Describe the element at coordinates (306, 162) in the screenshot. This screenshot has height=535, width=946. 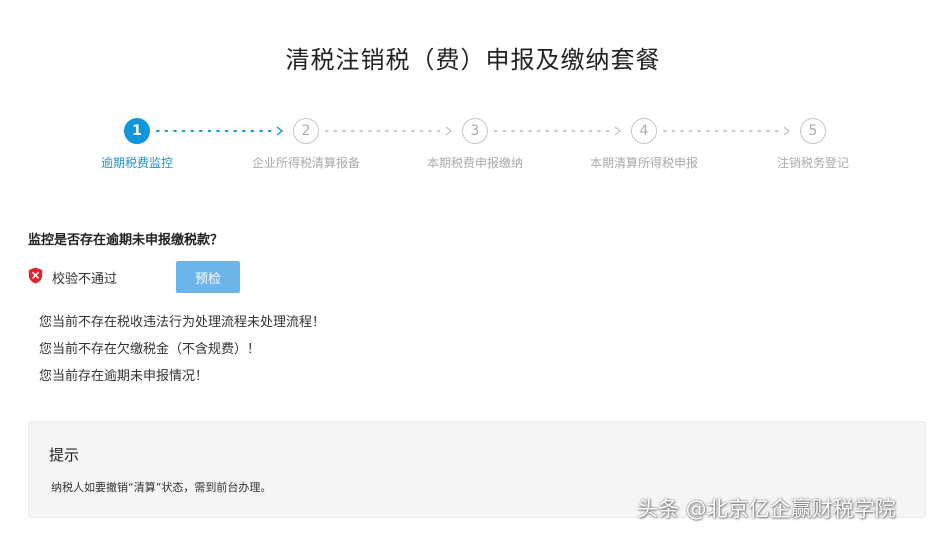
I see `step-2-label: 企业所得税清算报备` at that location.